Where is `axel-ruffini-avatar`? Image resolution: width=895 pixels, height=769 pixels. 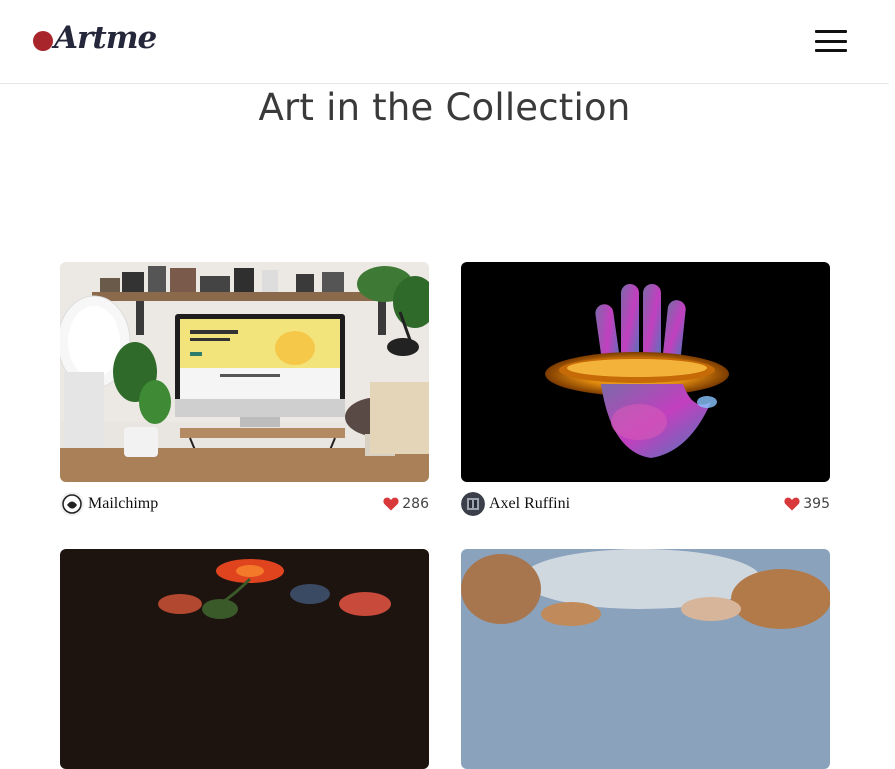 axel-ruffini-avatar is located at coordinates (473, 504).